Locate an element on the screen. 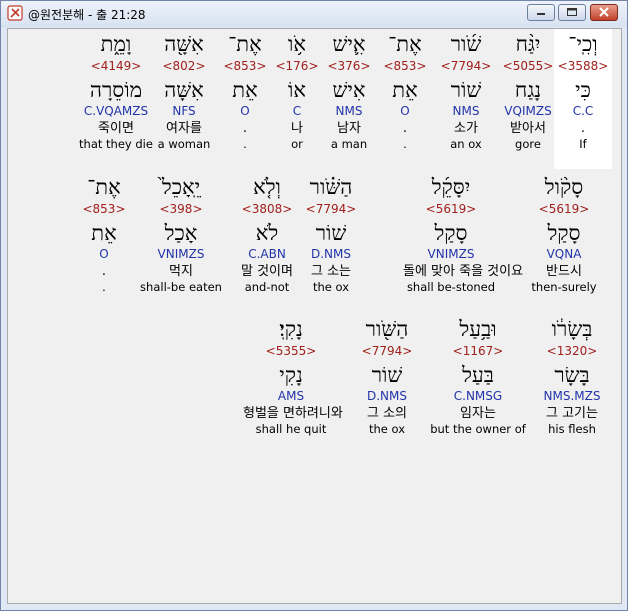  close-icon is located at coordinates (604, 12).